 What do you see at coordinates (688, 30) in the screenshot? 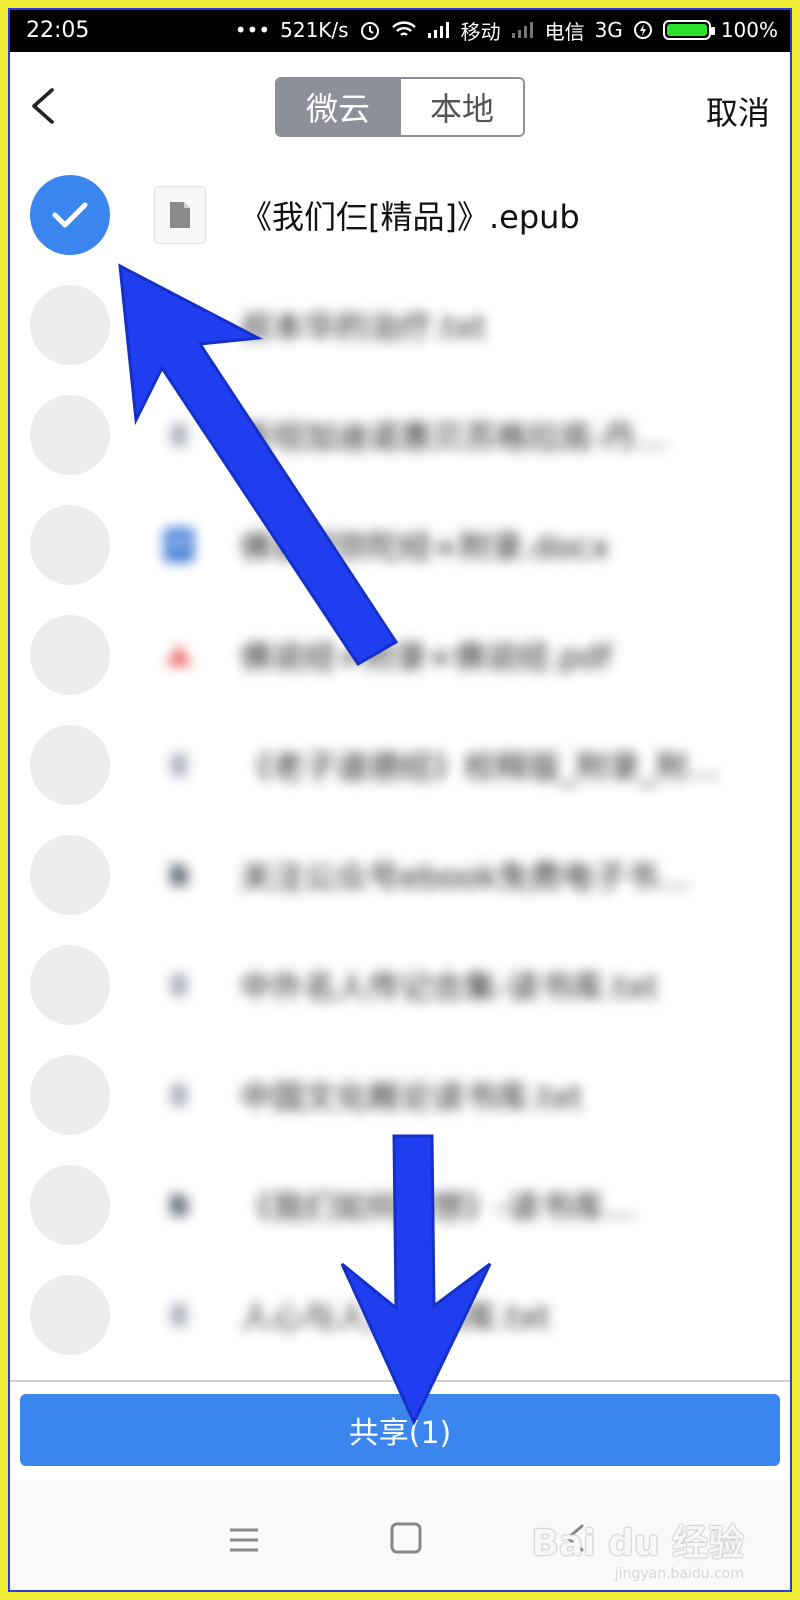
I see `battery-icon` at bounding box center [688, 30].